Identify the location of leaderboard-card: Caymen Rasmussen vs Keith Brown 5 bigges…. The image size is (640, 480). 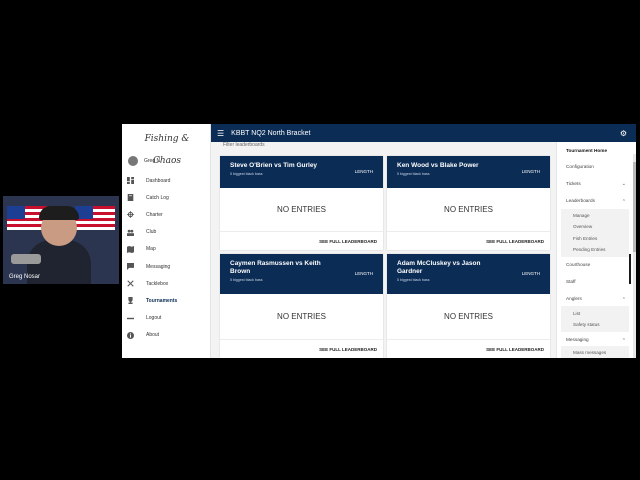
(301, 306).